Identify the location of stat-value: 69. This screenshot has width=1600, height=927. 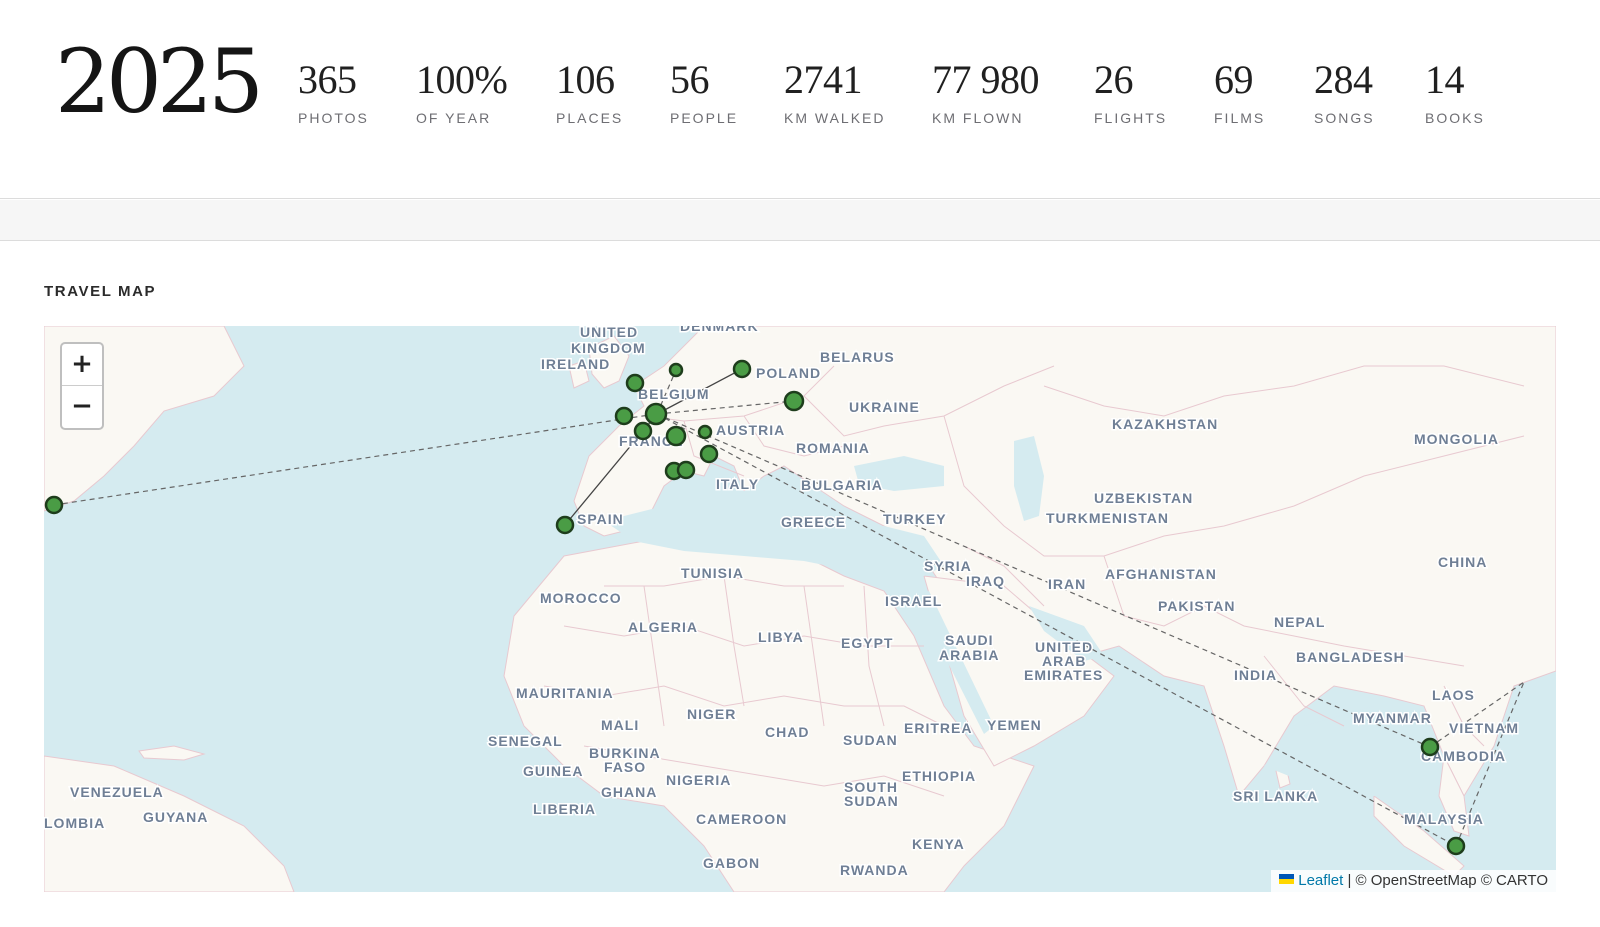
(1234, 79).